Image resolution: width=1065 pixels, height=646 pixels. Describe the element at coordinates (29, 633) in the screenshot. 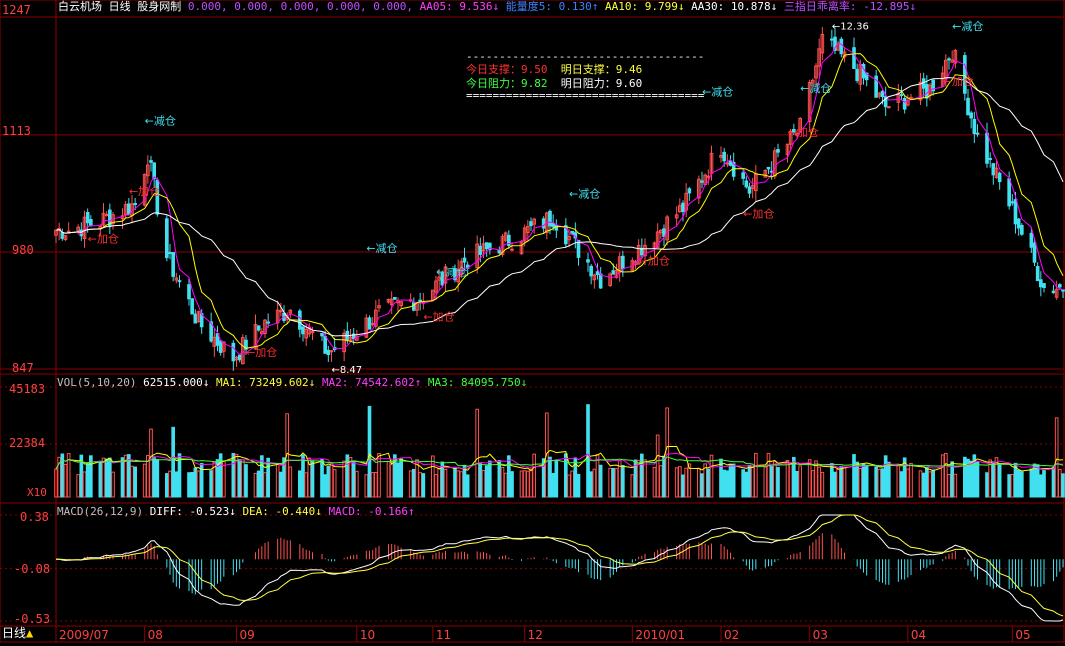

I see `triangle-up-icon: ▲` at that location.